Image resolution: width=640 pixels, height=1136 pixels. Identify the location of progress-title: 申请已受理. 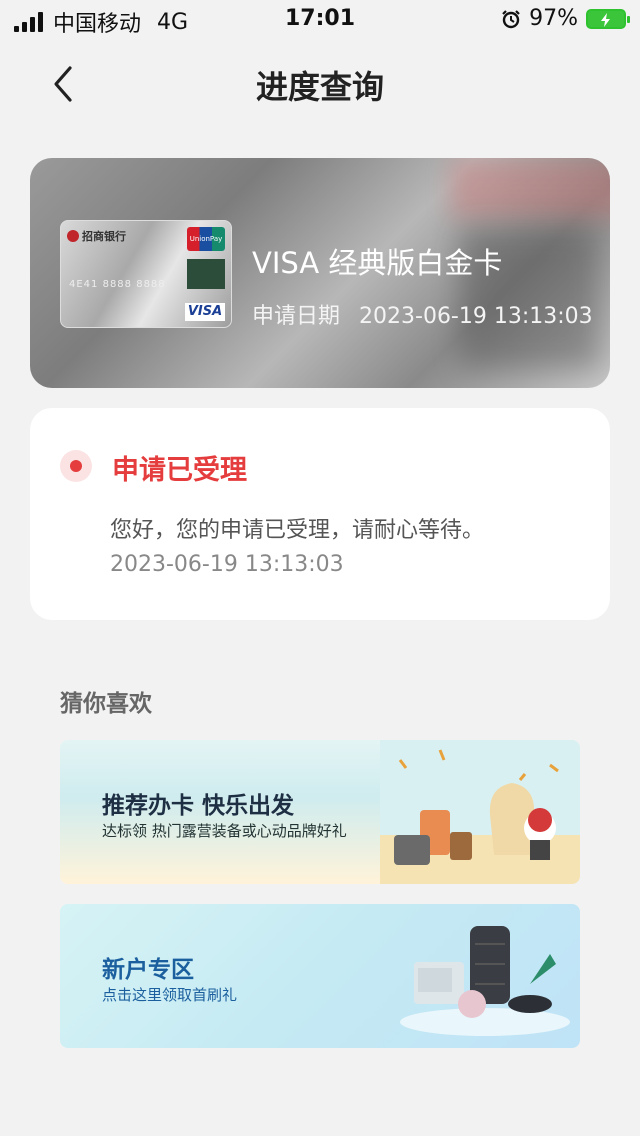
(179, 470).